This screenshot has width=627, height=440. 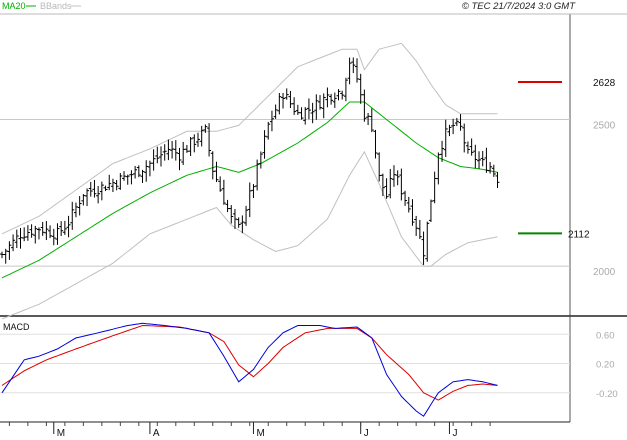 What do you see at coordinates (604, 83) in the screenshot?
I see `resistance-level-label: 2628` at bounding box center [604, 83].